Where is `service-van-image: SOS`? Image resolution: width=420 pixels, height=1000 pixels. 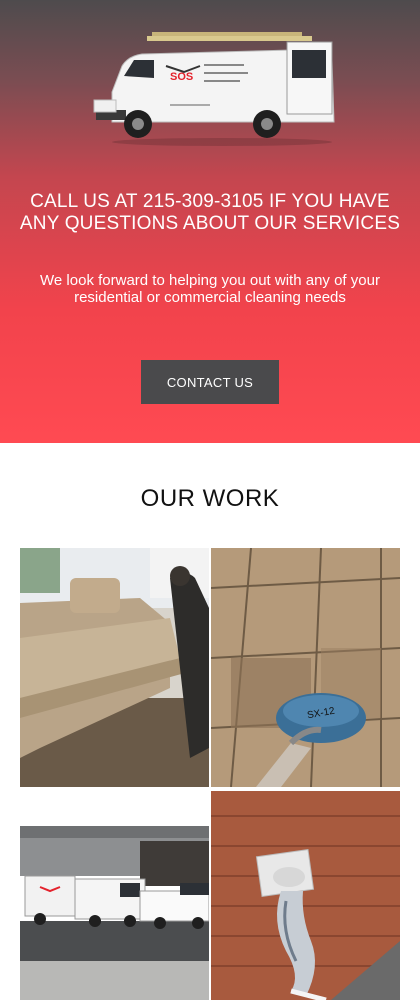
service-van-image: SOS is located at coordinates (214, 89).